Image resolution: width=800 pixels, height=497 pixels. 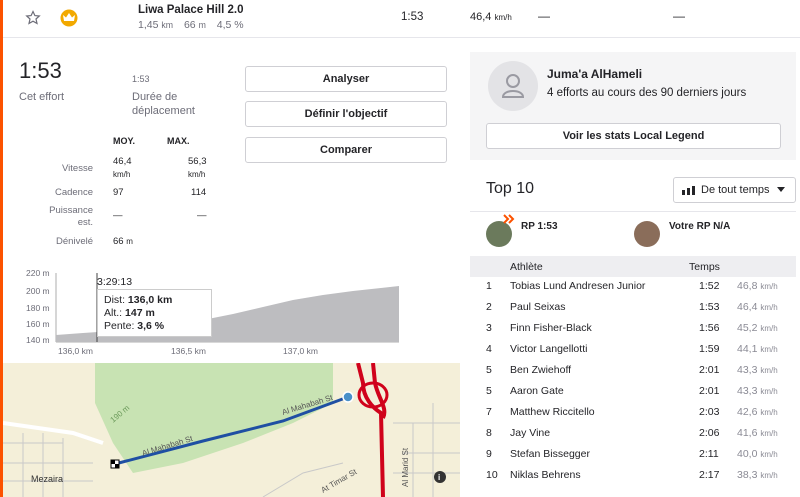 I want to click on rank: 3, so click(x=489, y=328).